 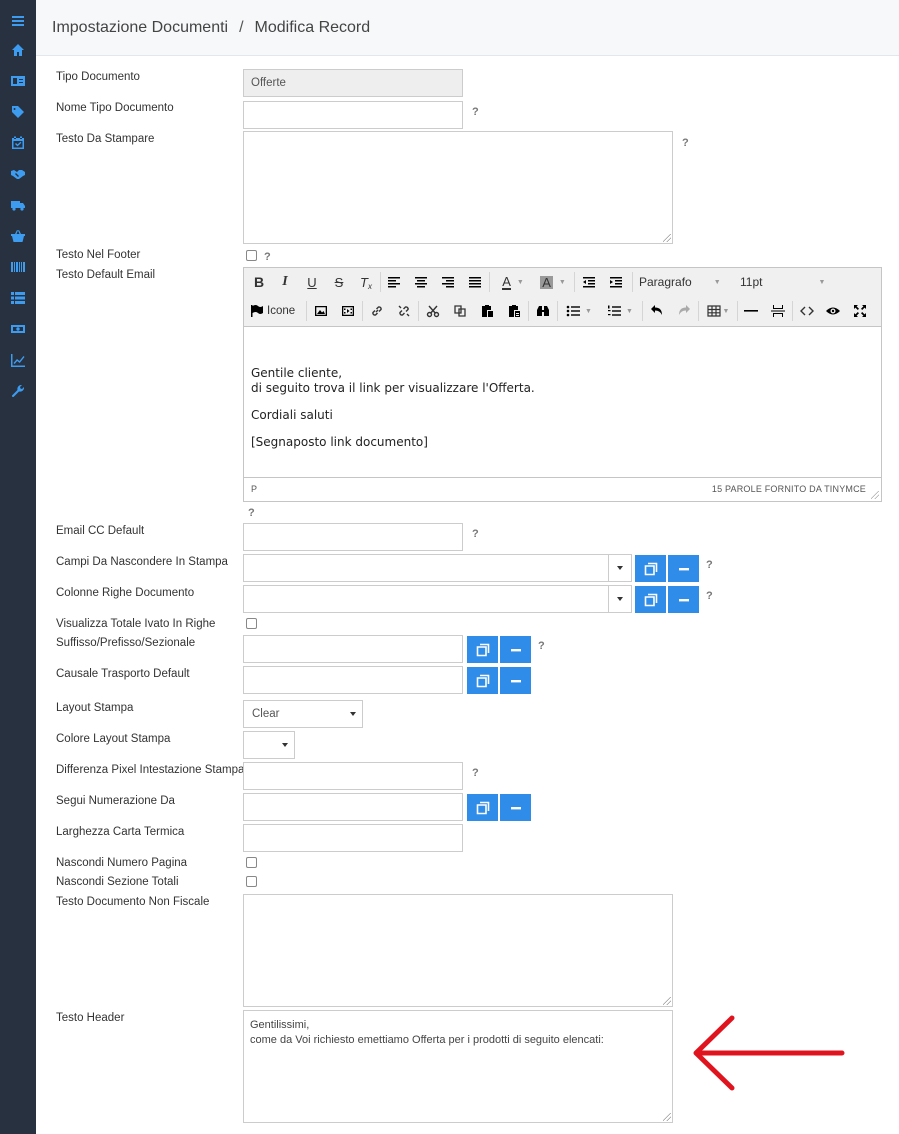 I want to click on cut-icon, so click(x=433, y=311).